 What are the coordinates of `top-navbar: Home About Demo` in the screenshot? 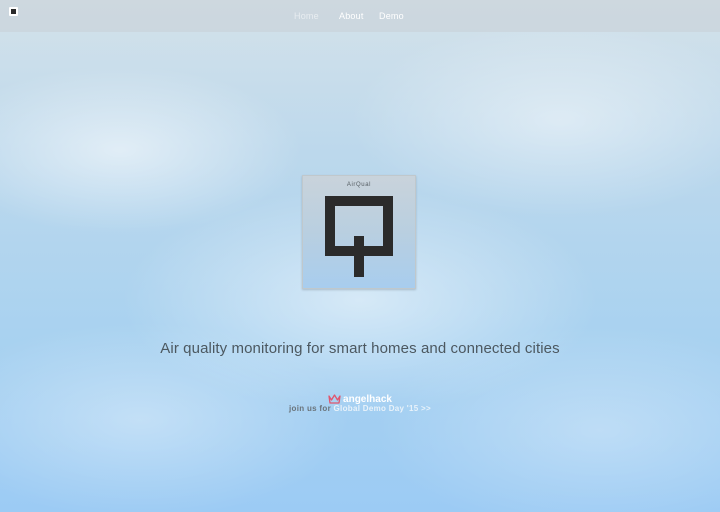 It's located at (360, 16).